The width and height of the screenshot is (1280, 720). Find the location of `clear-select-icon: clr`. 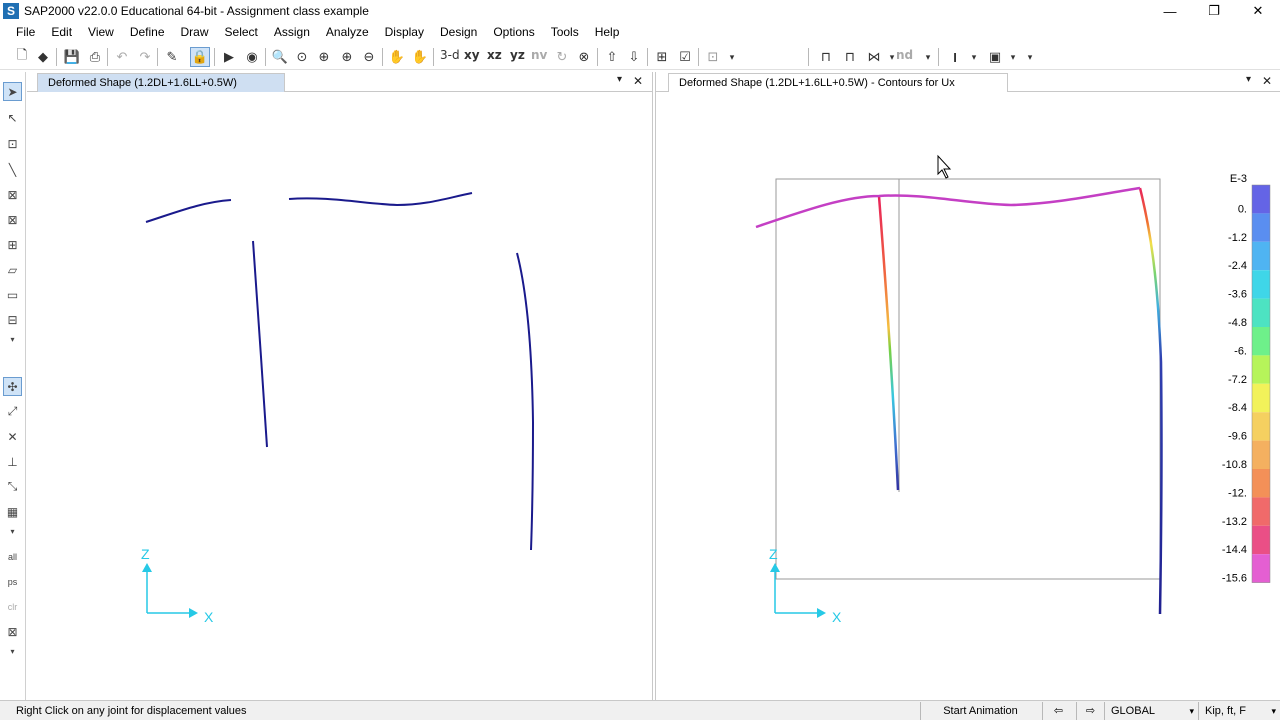

clear-select-icon: clr is located at coordinates (12, 606).